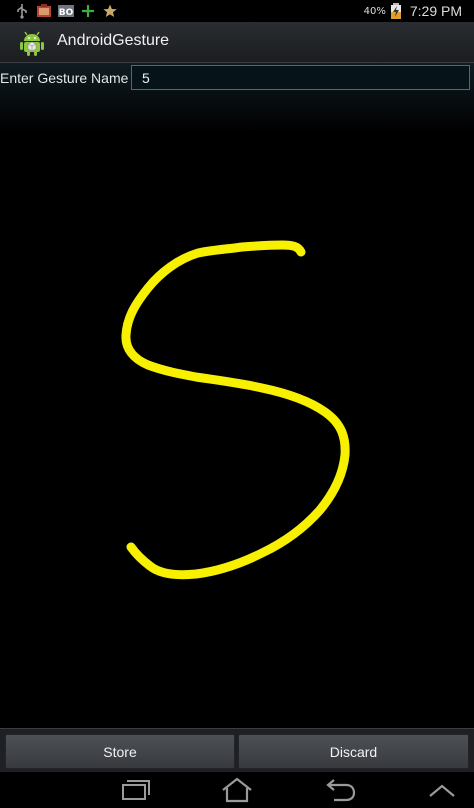 This screenshot has width=474, height=808. Describe the element at coordinates (237, 11) in the screenshot. I see `status-bar: BO 40% 7:29 PM` at that location.